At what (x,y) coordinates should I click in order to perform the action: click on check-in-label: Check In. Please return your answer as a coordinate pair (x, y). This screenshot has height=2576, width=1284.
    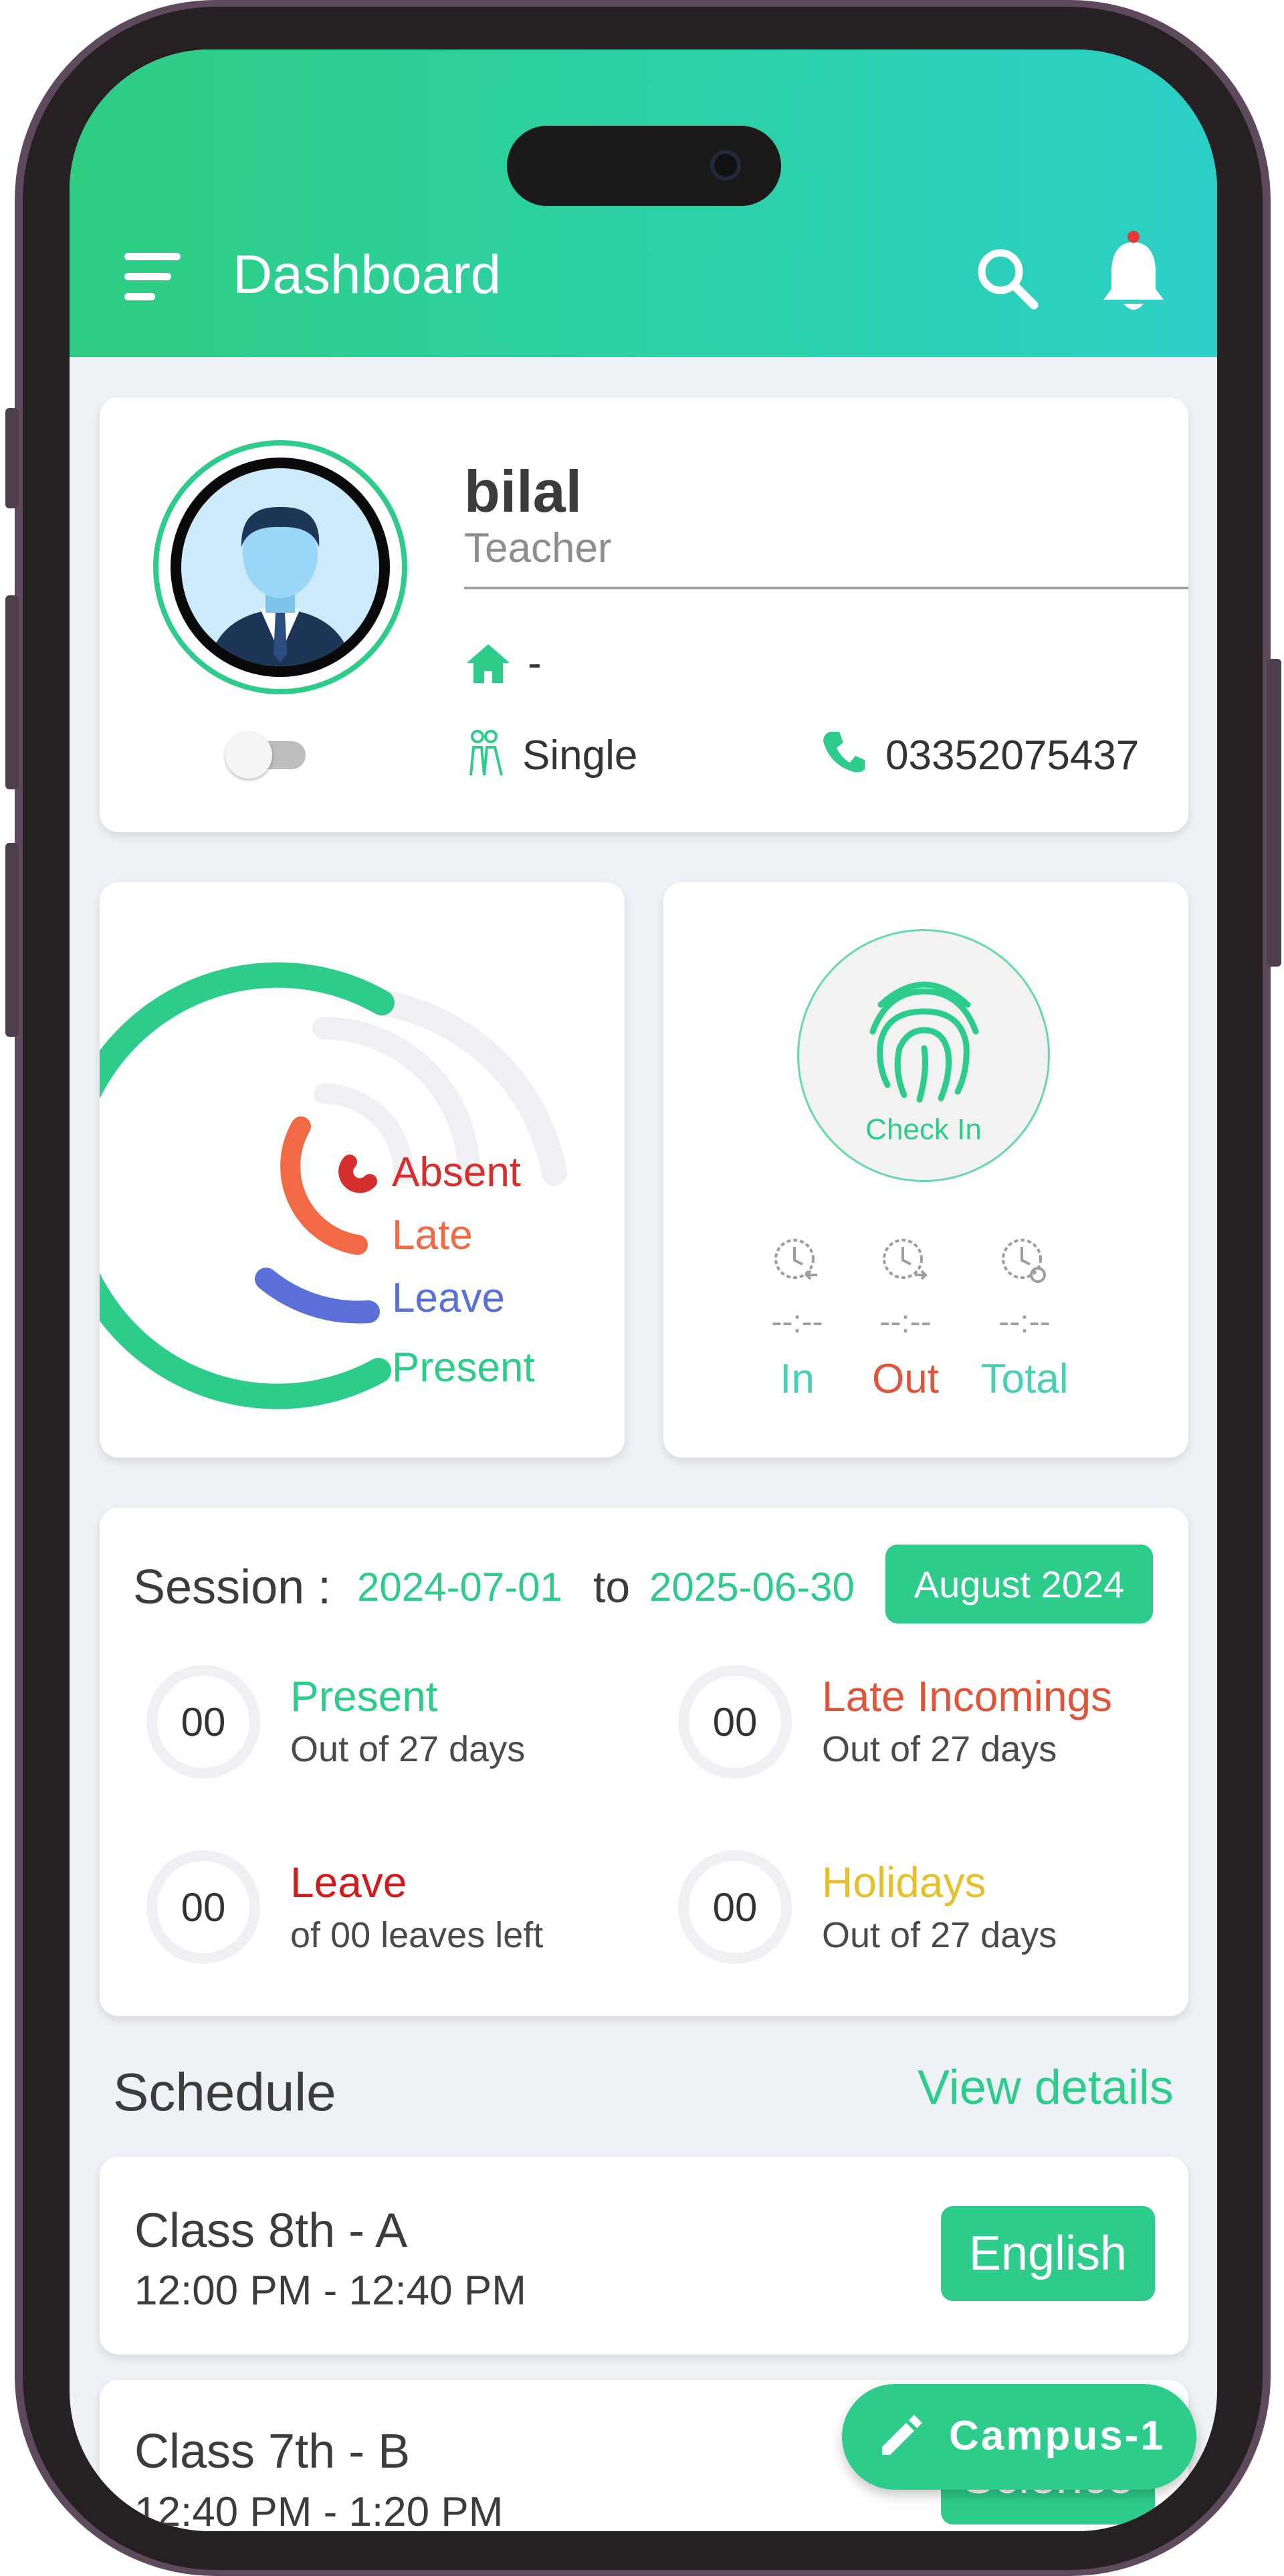
    Looking at the image, I should click on (923, 1129).